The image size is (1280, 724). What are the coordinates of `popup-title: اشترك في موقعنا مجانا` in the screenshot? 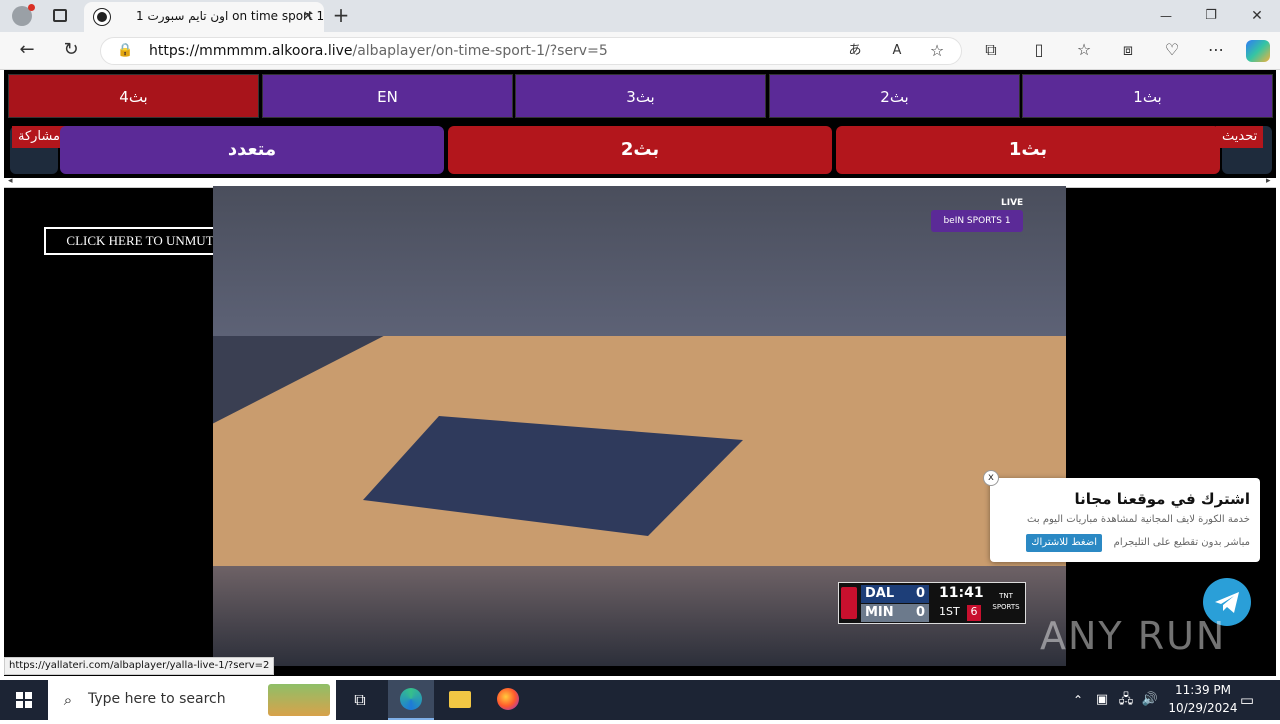 It's located at (1162, 499).